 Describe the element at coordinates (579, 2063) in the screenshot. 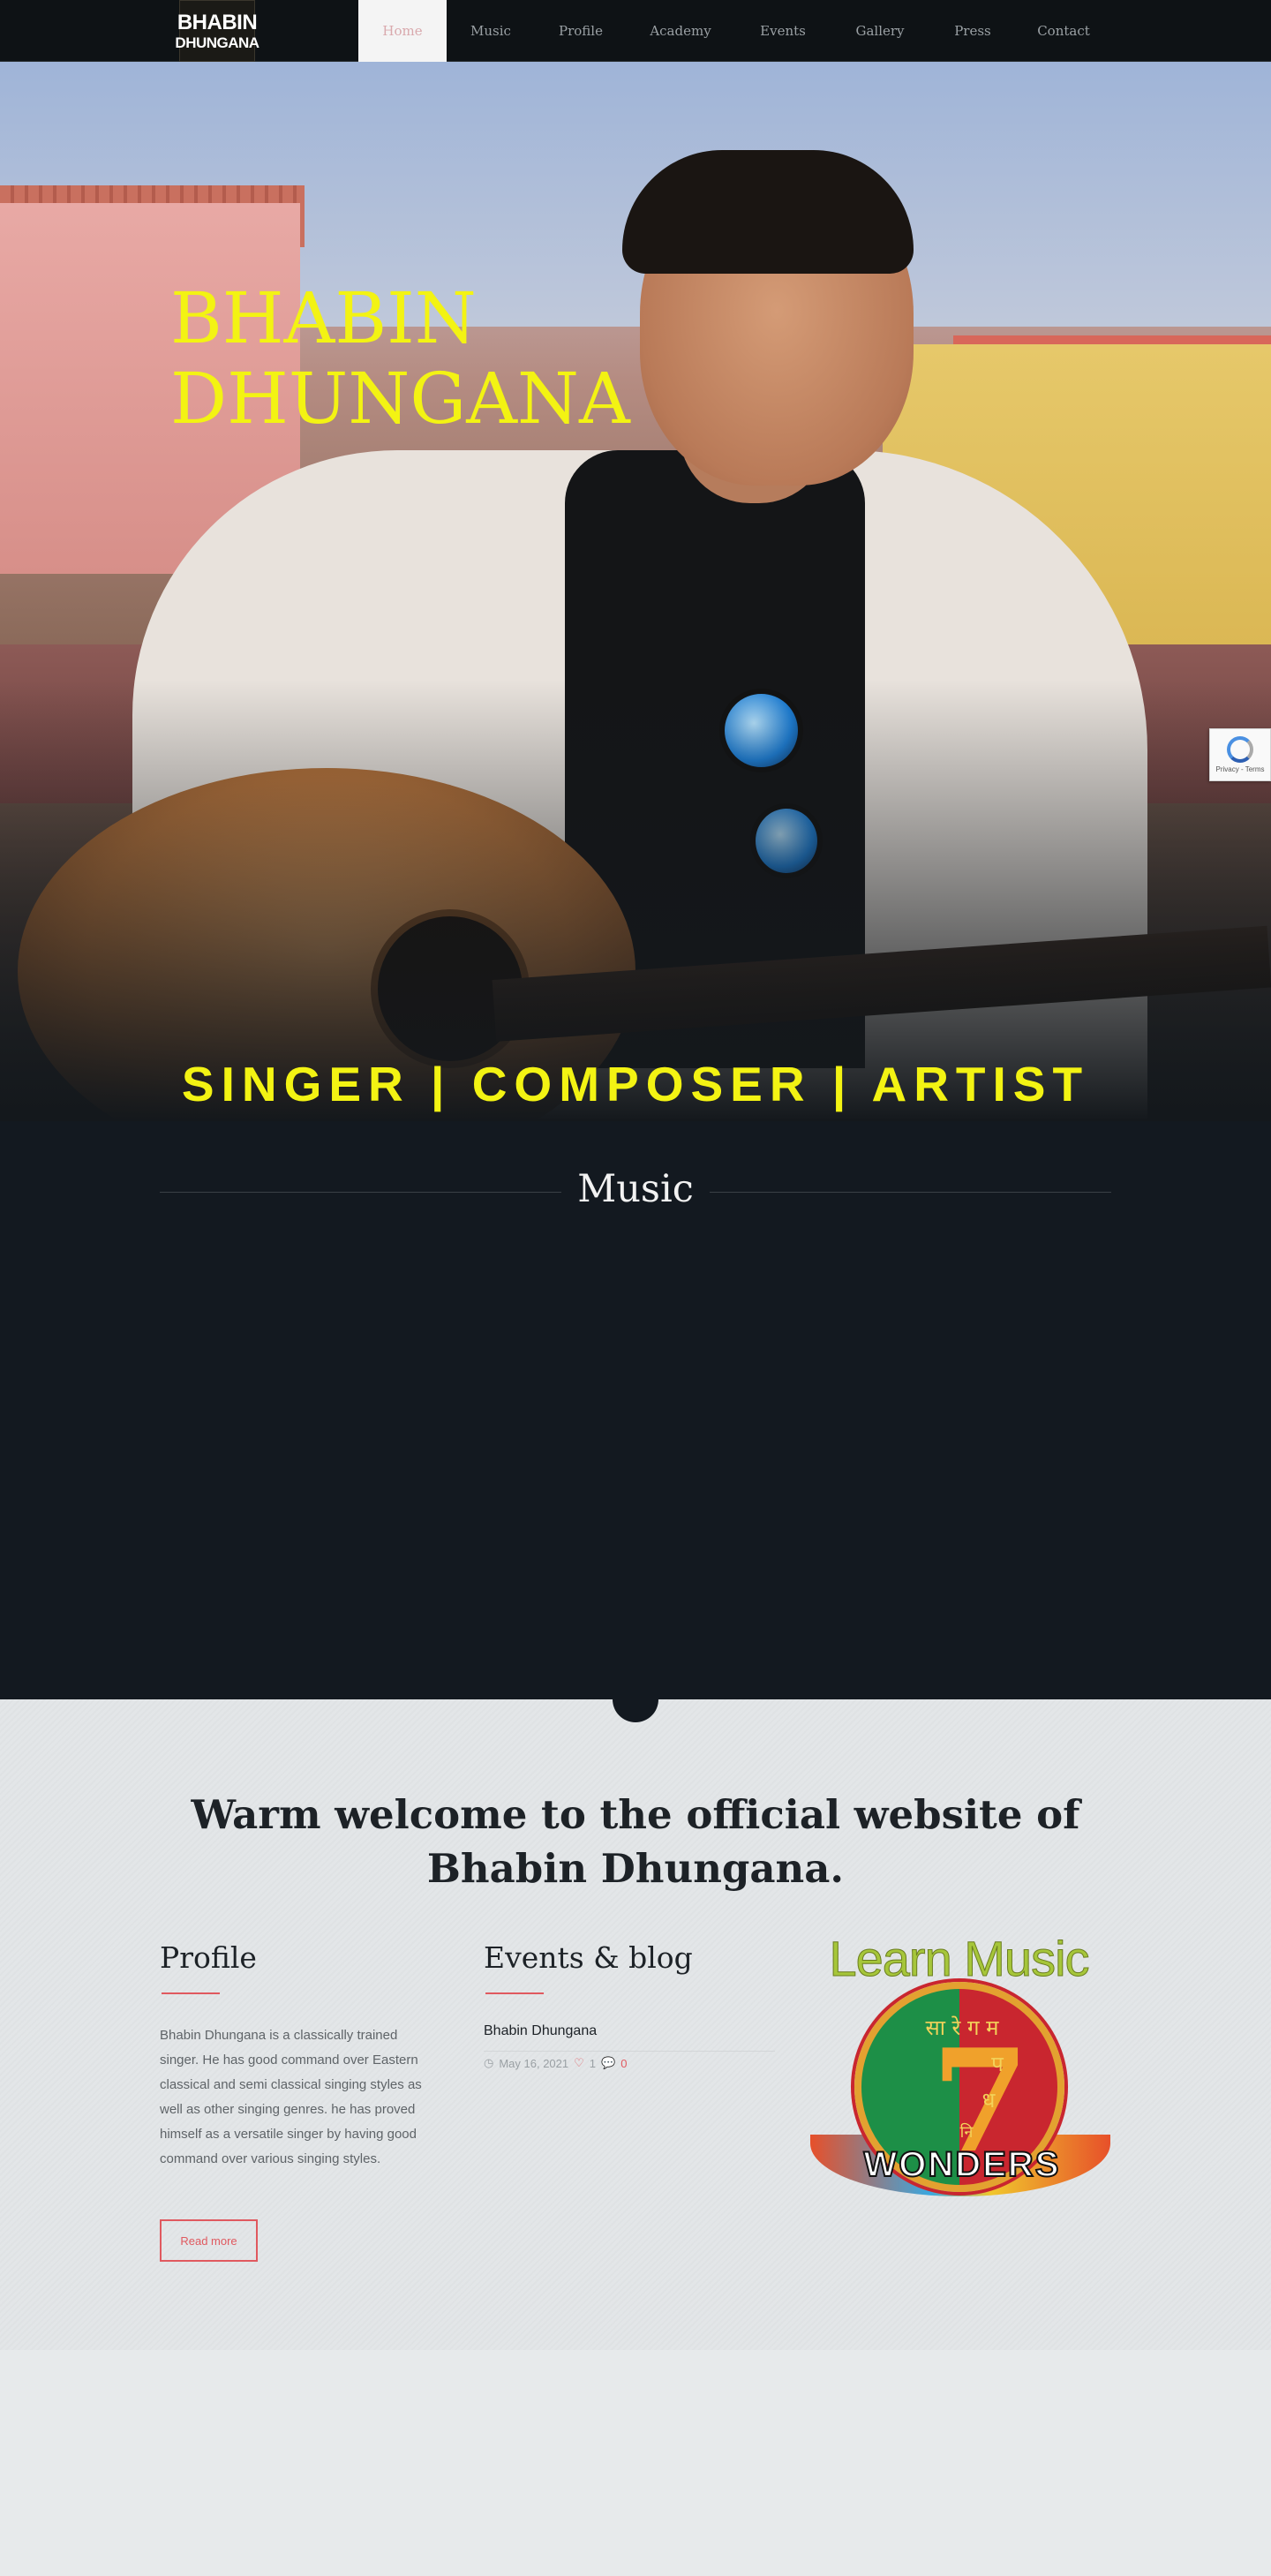

I see `heart-icon: ♡` at that location.